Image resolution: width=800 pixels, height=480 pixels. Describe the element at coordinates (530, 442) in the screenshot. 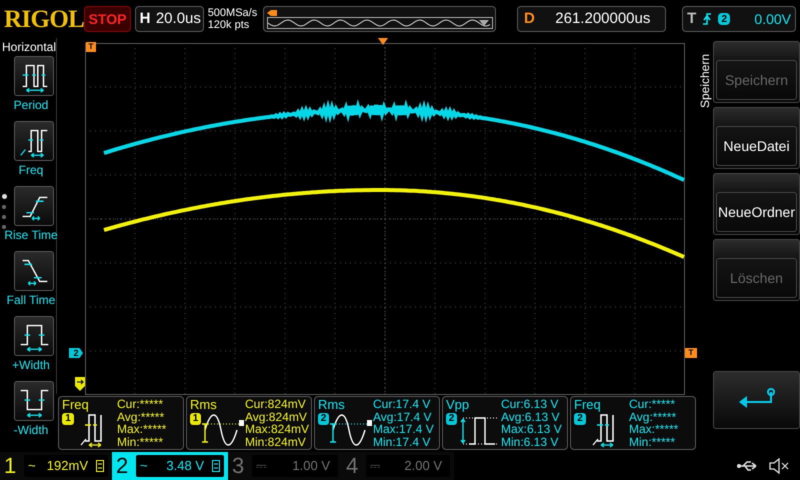

I see `measurement-value: Min:6.13 V` at that location.